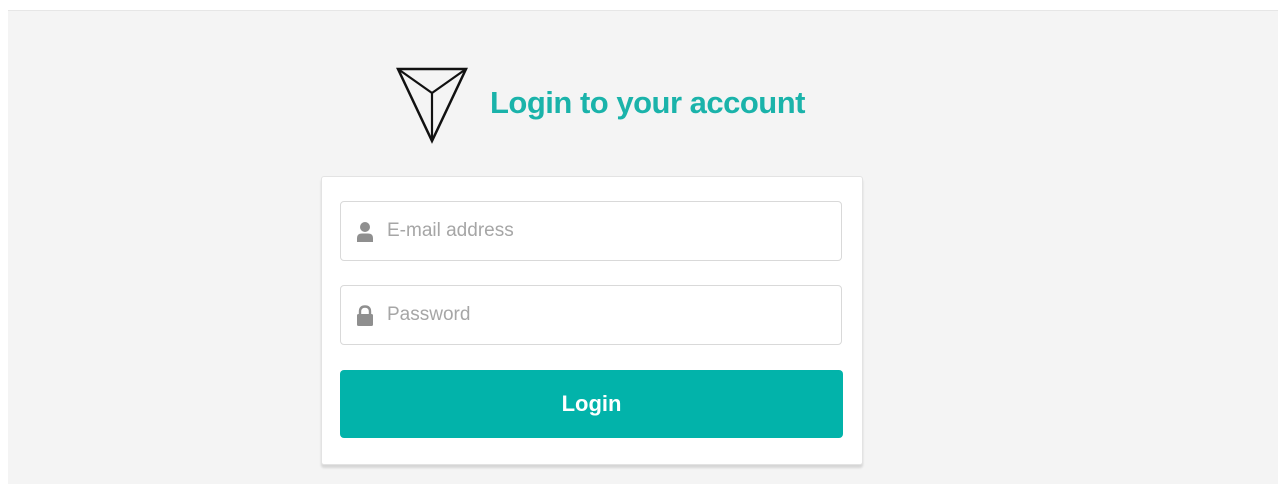 The image size is (1278, 484). I want to click on email-field, so click(591, 231).